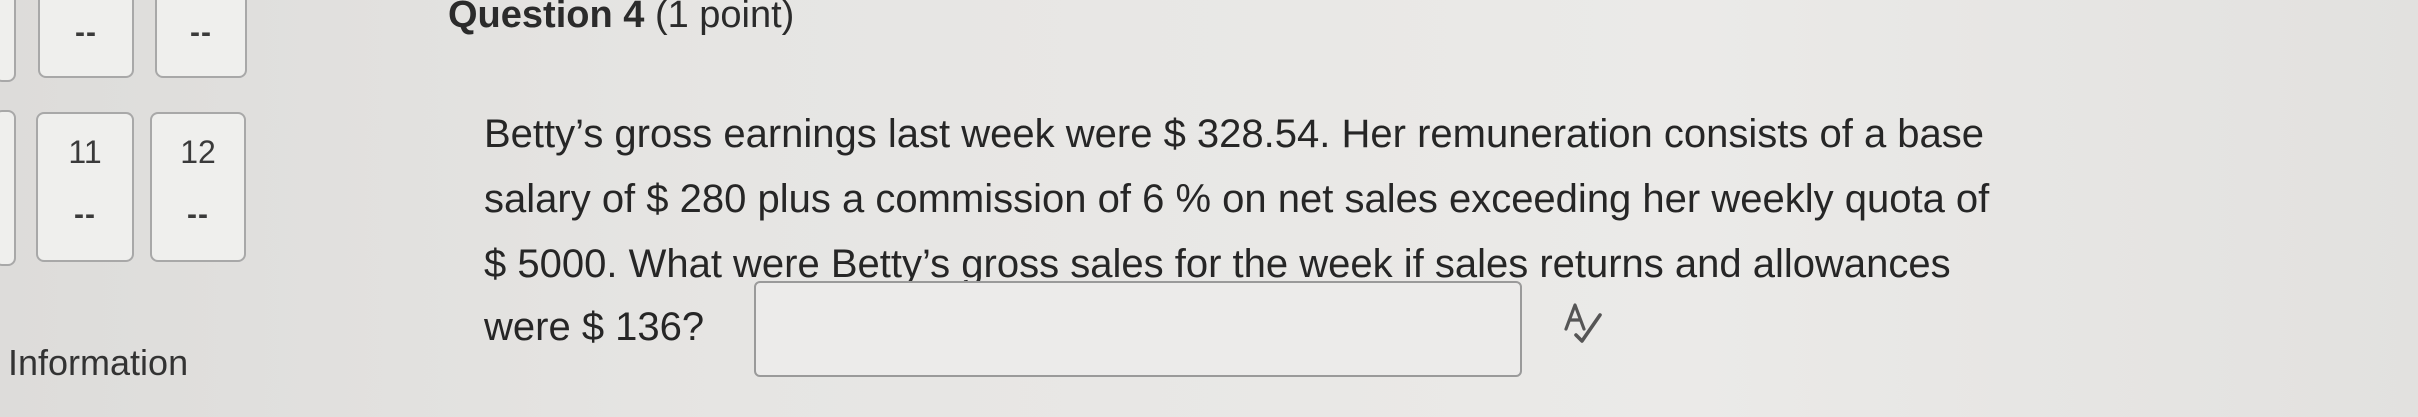 The height and width of the screenshot is (417, 2418). What do you see at coordinates (594, 327) in the screenshot?
I see `question-text-line: were $ 136?` at bounding box center [594, 327].